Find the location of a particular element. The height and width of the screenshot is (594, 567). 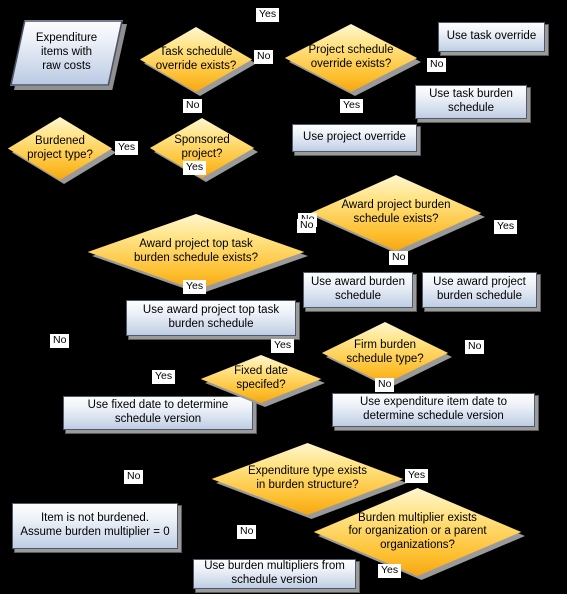

node-use-task-burden-schedule: Use task burden schedule is located at coordinates (471, 102).